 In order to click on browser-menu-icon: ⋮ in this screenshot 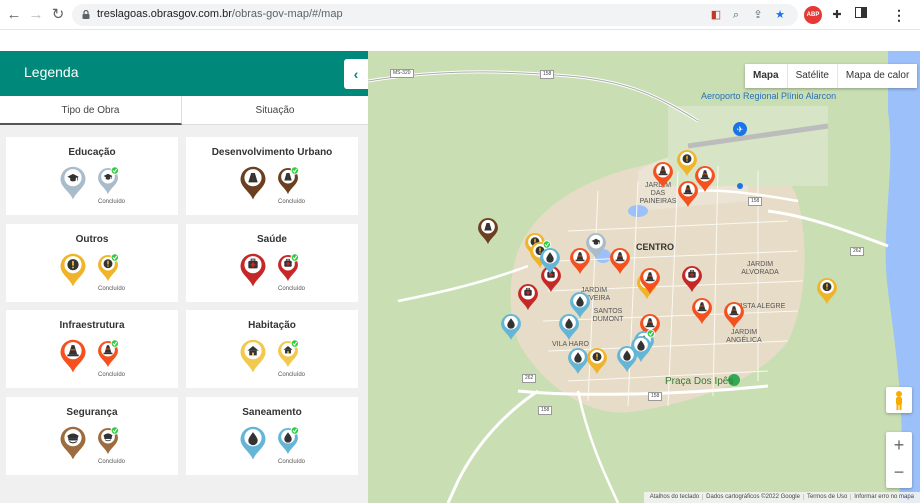, I will do `click(899, 15)`.